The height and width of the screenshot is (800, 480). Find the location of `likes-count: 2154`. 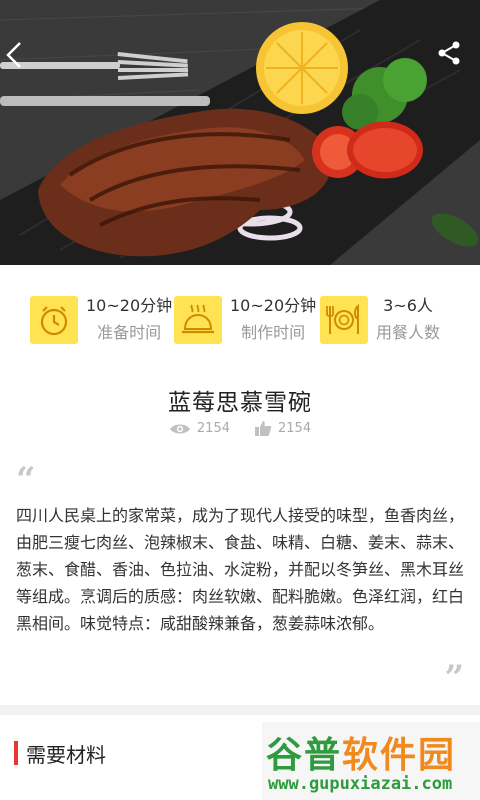

likes-count: 2154 is located at coordinates (282, 428).